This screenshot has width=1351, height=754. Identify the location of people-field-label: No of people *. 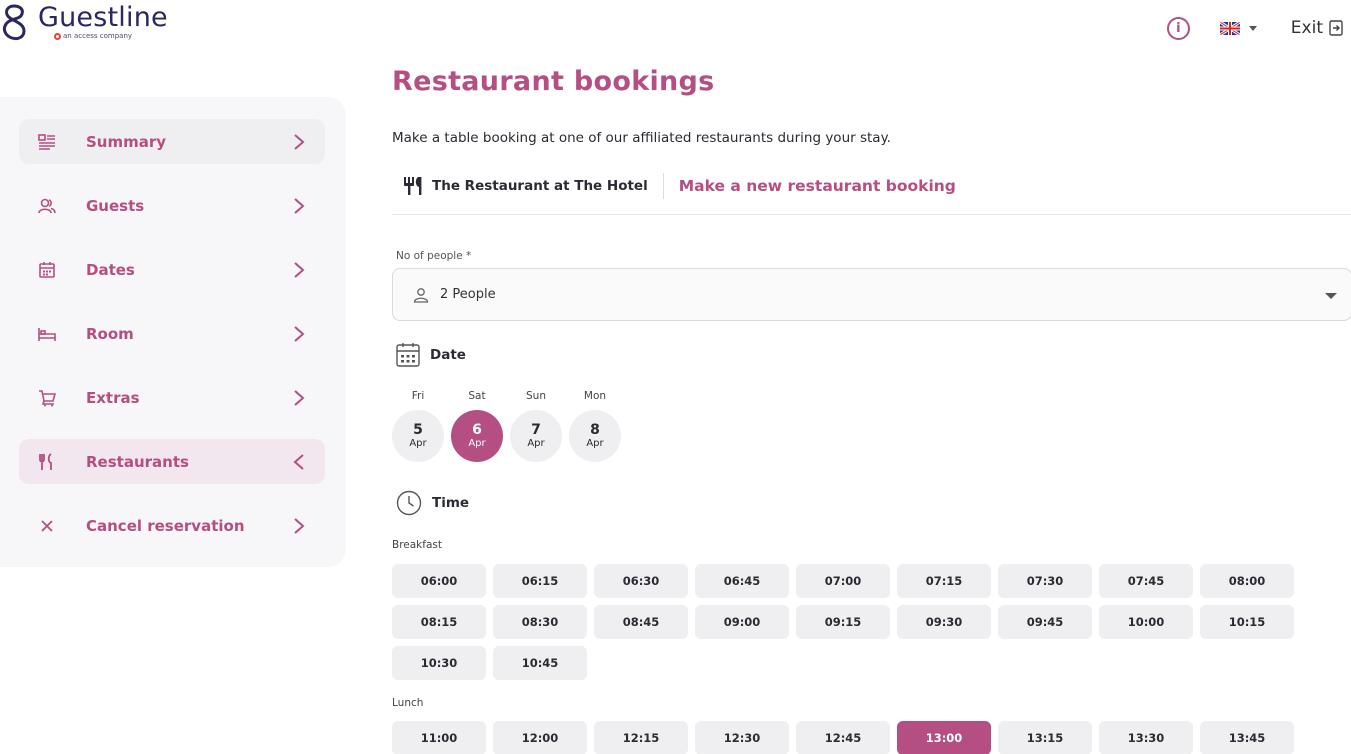
(434, 256).